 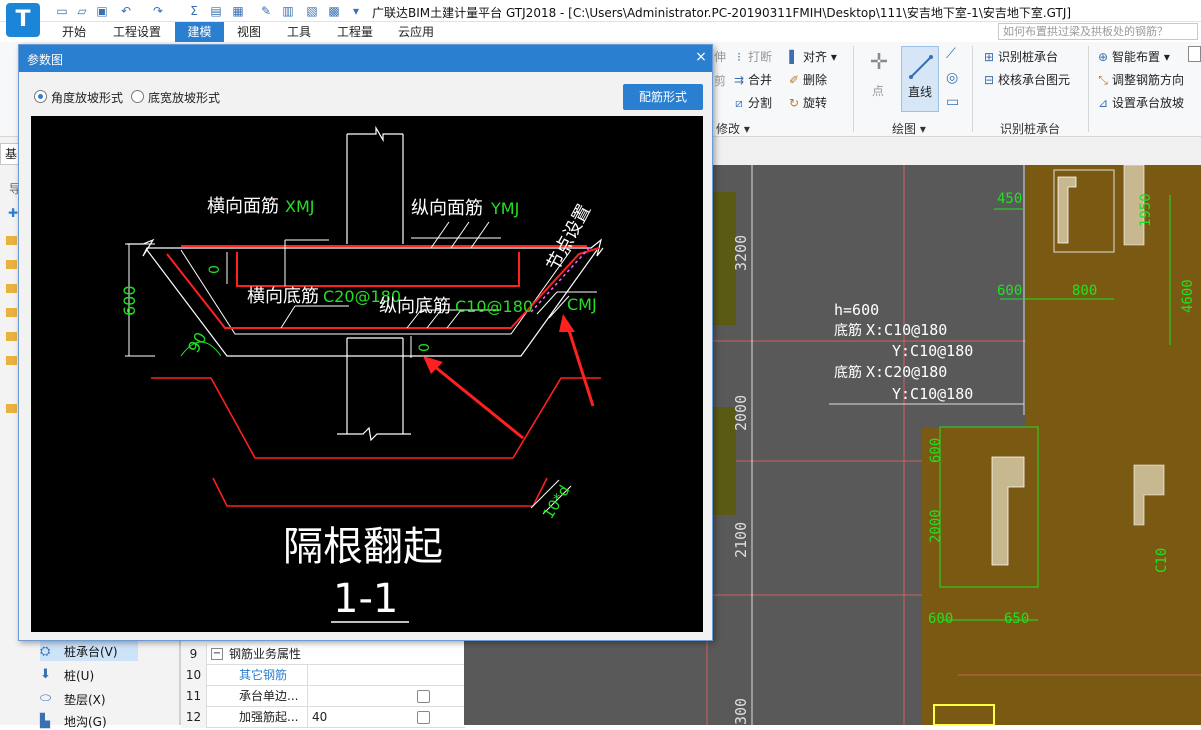 I want to click on sidebar-item-label: 桩承台(V), so click(x=91, y=651).